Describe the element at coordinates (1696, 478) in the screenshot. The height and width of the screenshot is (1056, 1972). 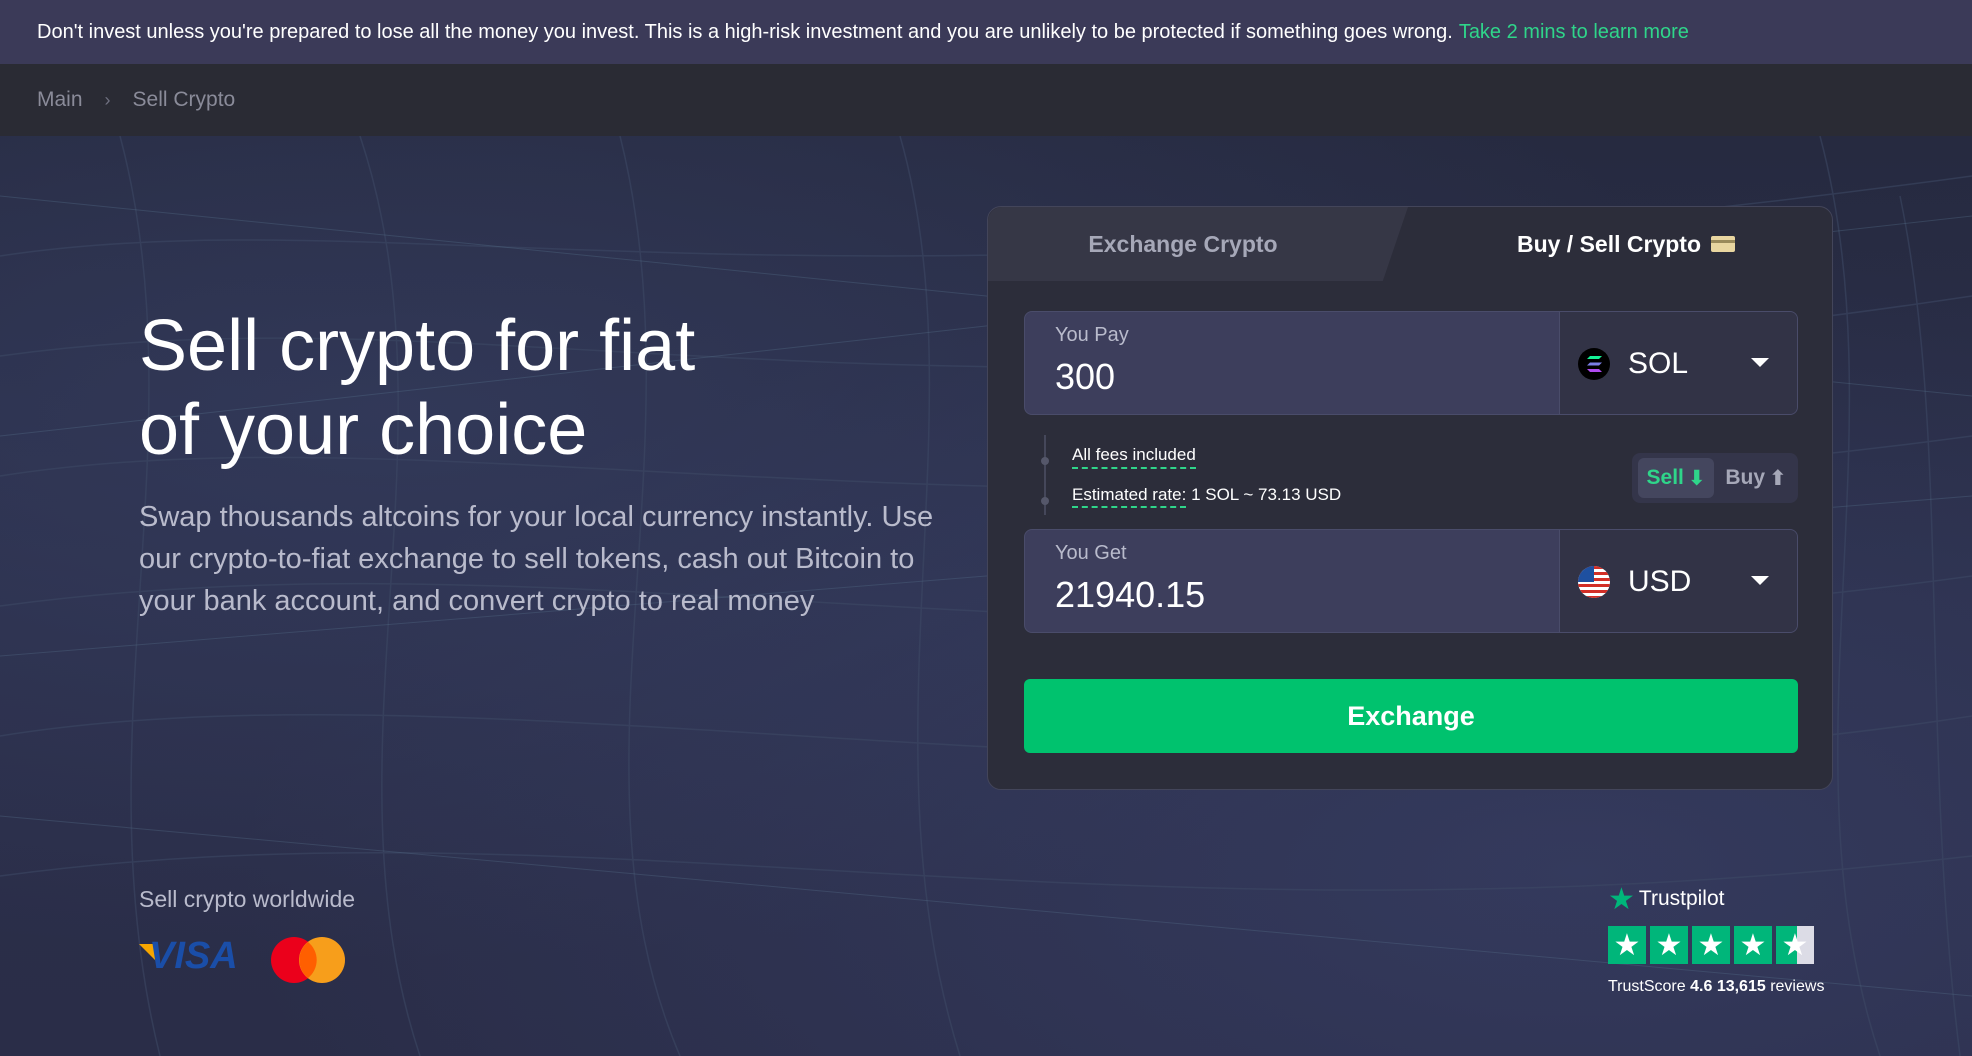
I see `arrow-down-icon: ⬇` at that location.